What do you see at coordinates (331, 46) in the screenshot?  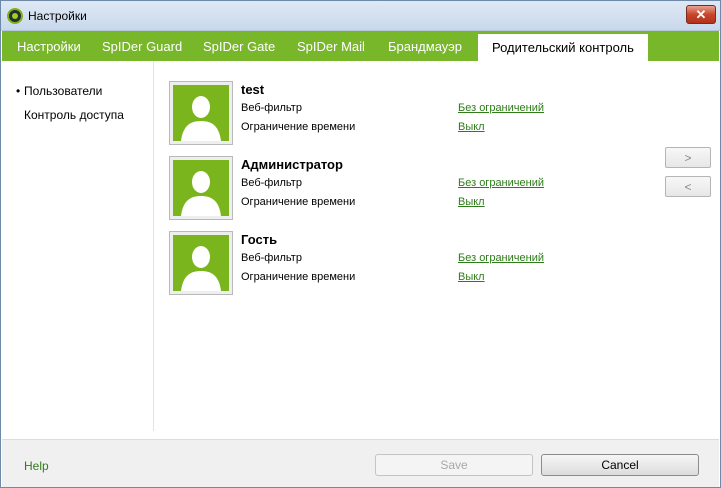 I see `tab-spider-mail: SpIDer Mail` at bounding box center [331, 46].